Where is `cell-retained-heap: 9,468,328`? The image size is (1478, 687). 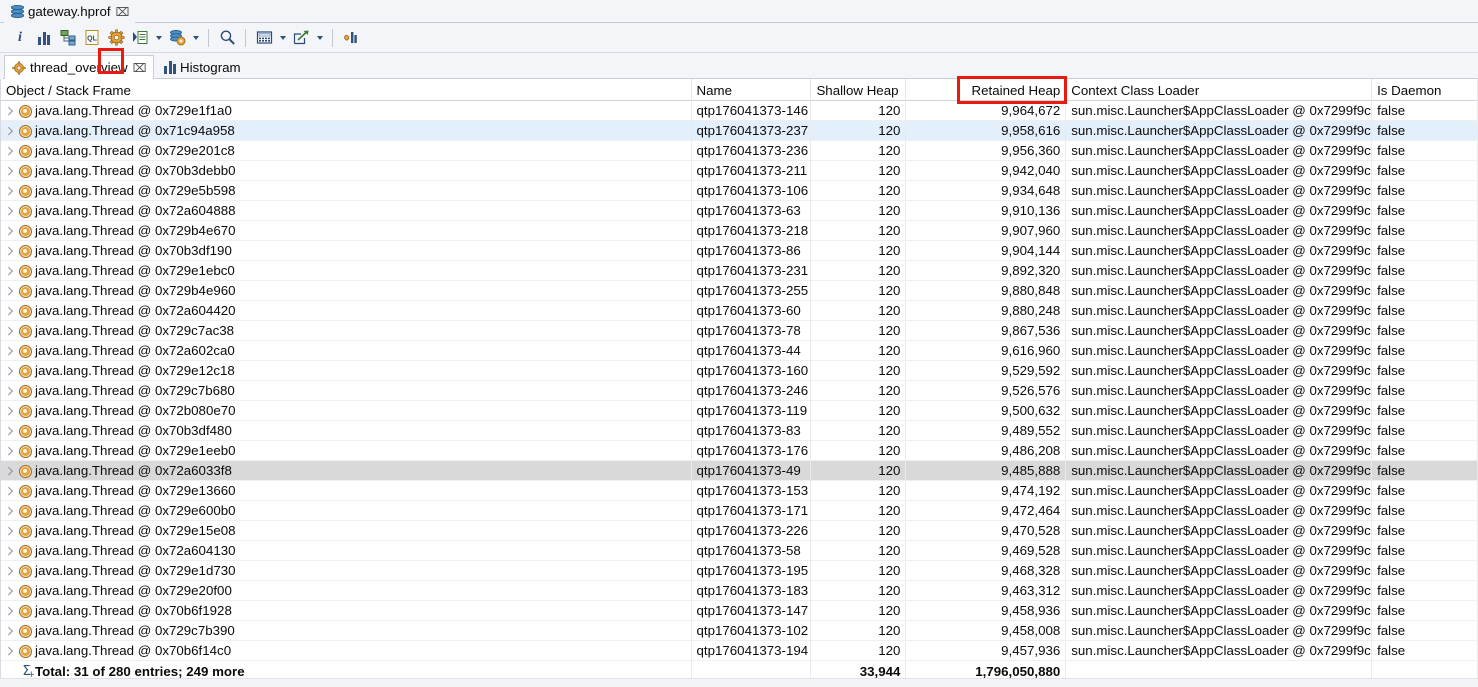
cell-retained-heap: 9,468,328 is located at coordinates (986, 570).